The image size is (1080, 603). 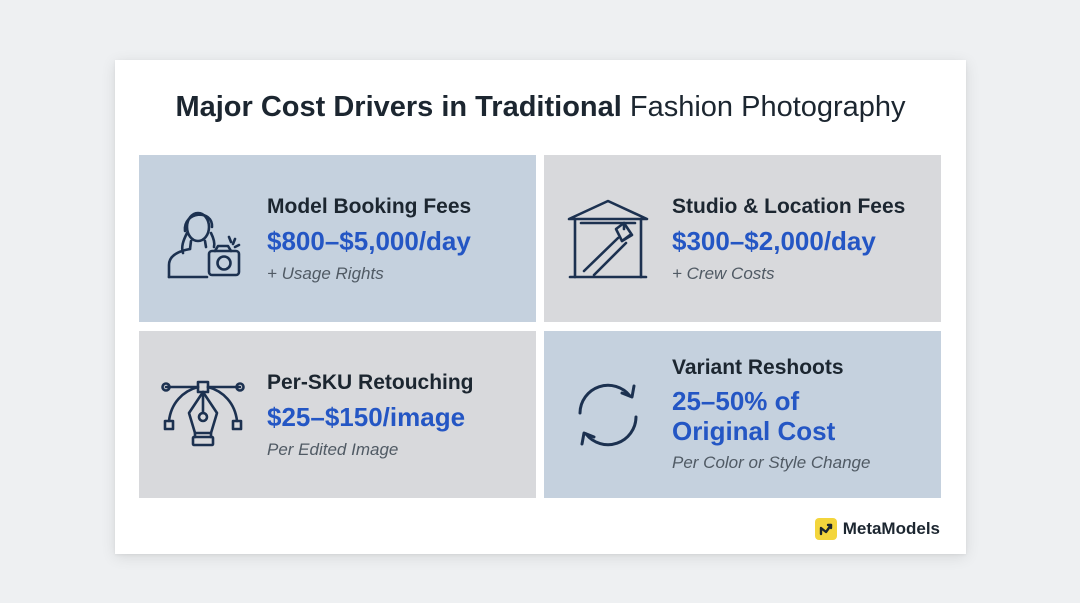 What do you see at coordinates (754, 416) in the screenshot?
I see `tile-value: 25–50% of Original Cost` at bounding box center [754, 416].